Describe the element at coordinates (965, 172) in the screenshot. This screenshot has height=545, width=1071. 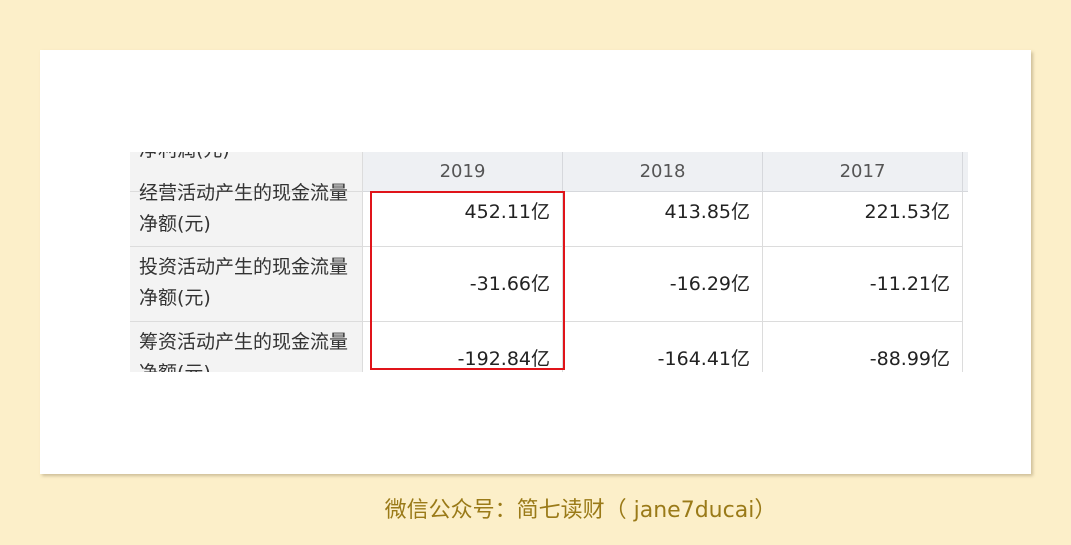
I see `year-header-overflow` at that location.